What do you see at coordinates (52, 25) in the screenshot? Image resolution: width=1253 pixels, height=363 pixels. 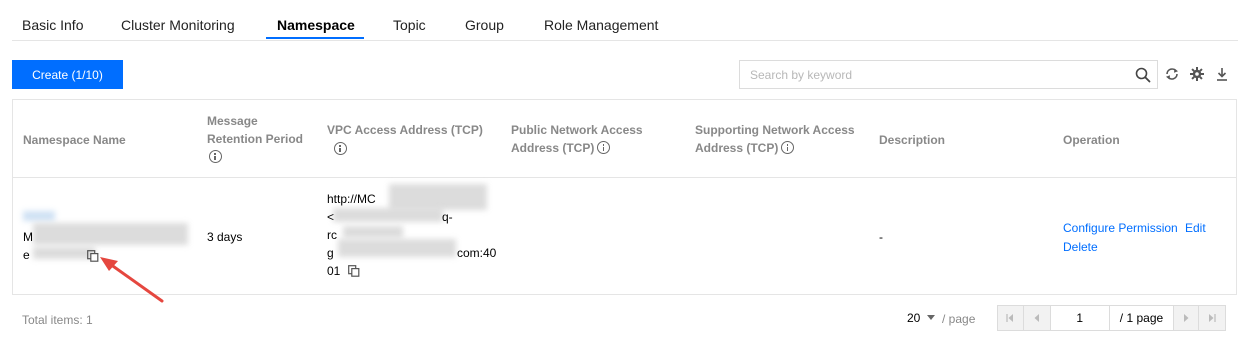 I see `tab-basic-info: Basic Info` at bounding box center [52, 25].